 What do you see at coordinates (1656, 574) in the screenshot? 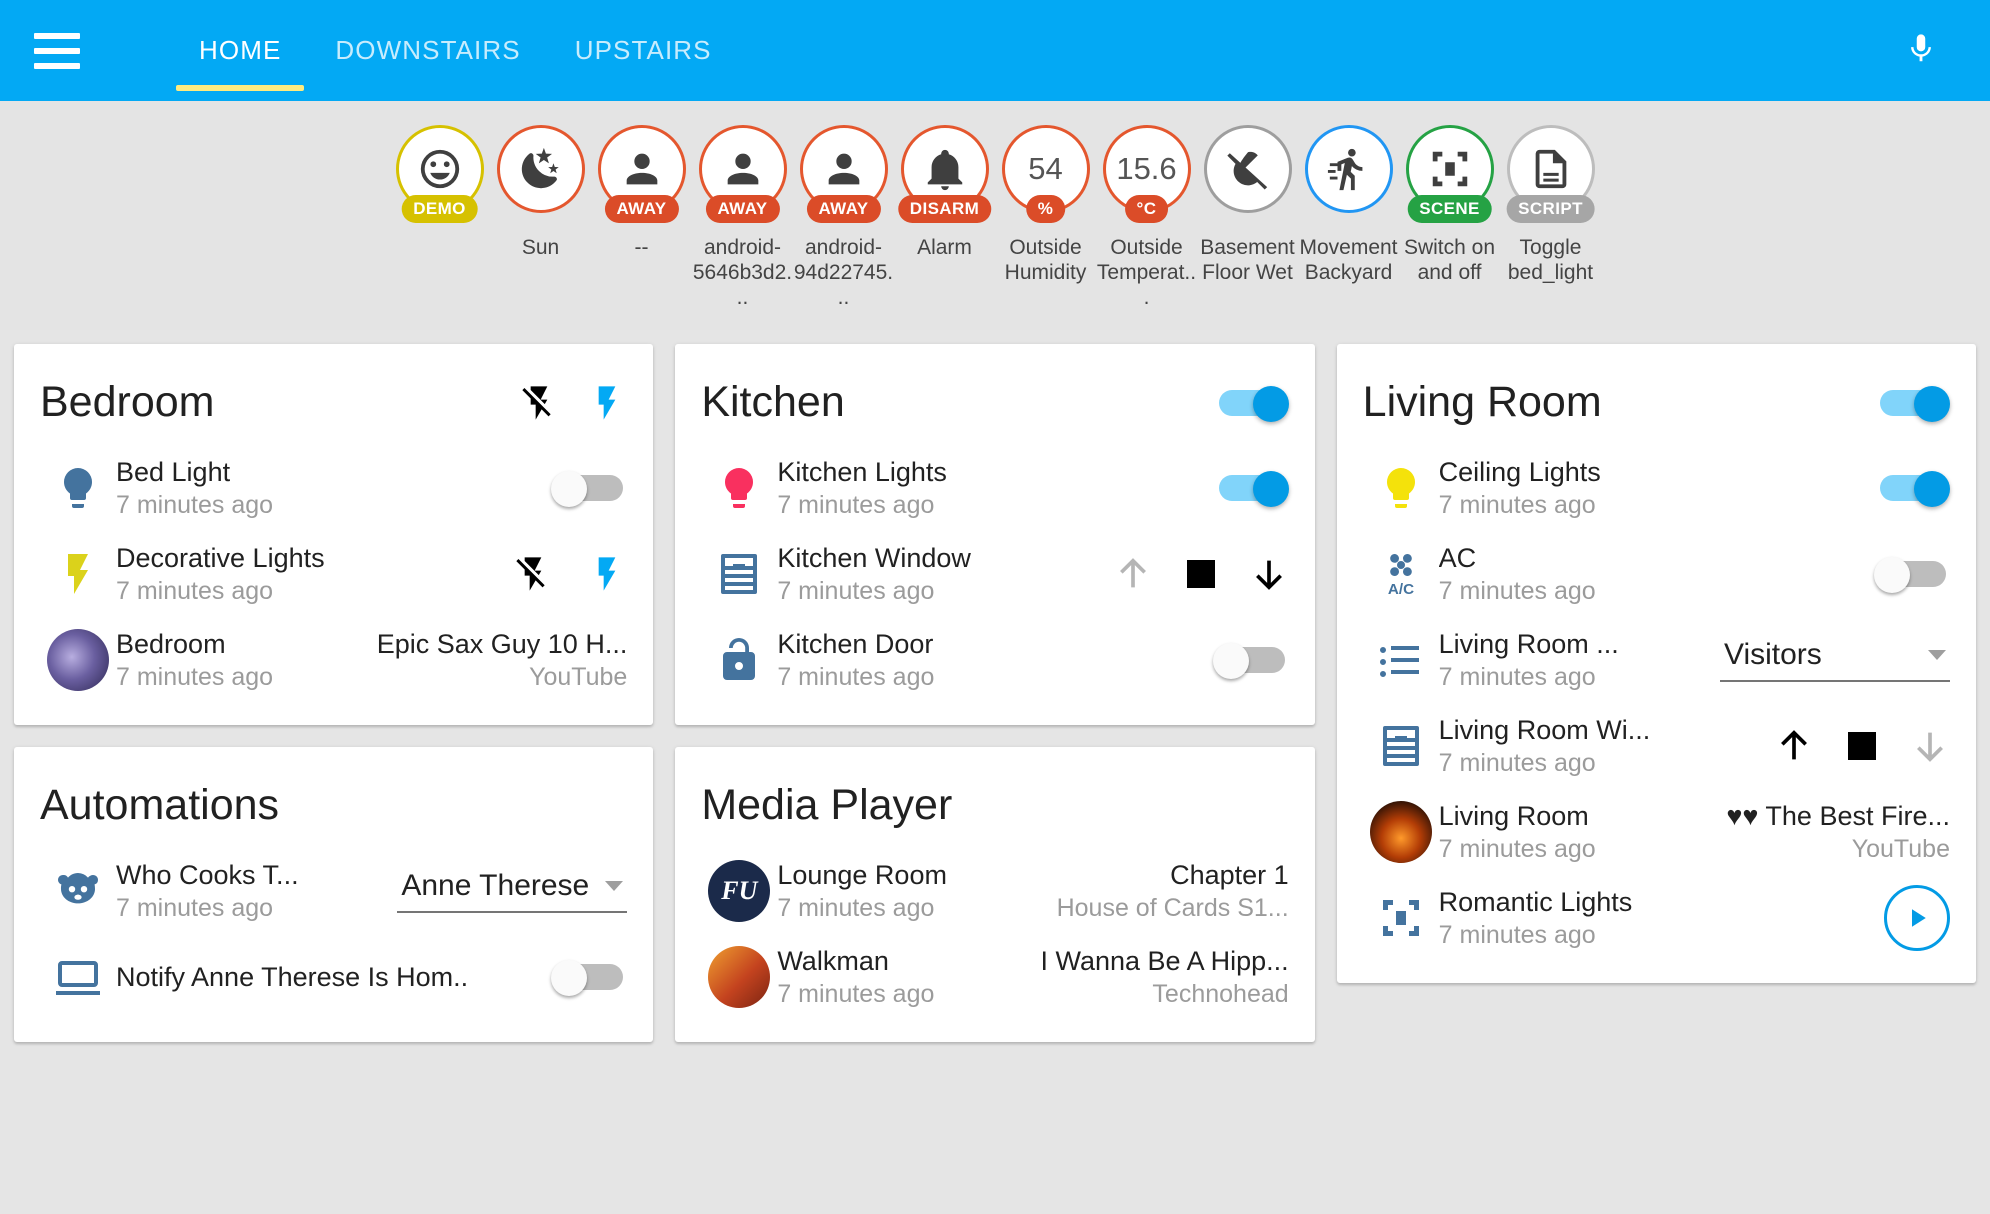
I see `list-item: A/C AC 7 minutes ago` at bounding box center [1656, 574].